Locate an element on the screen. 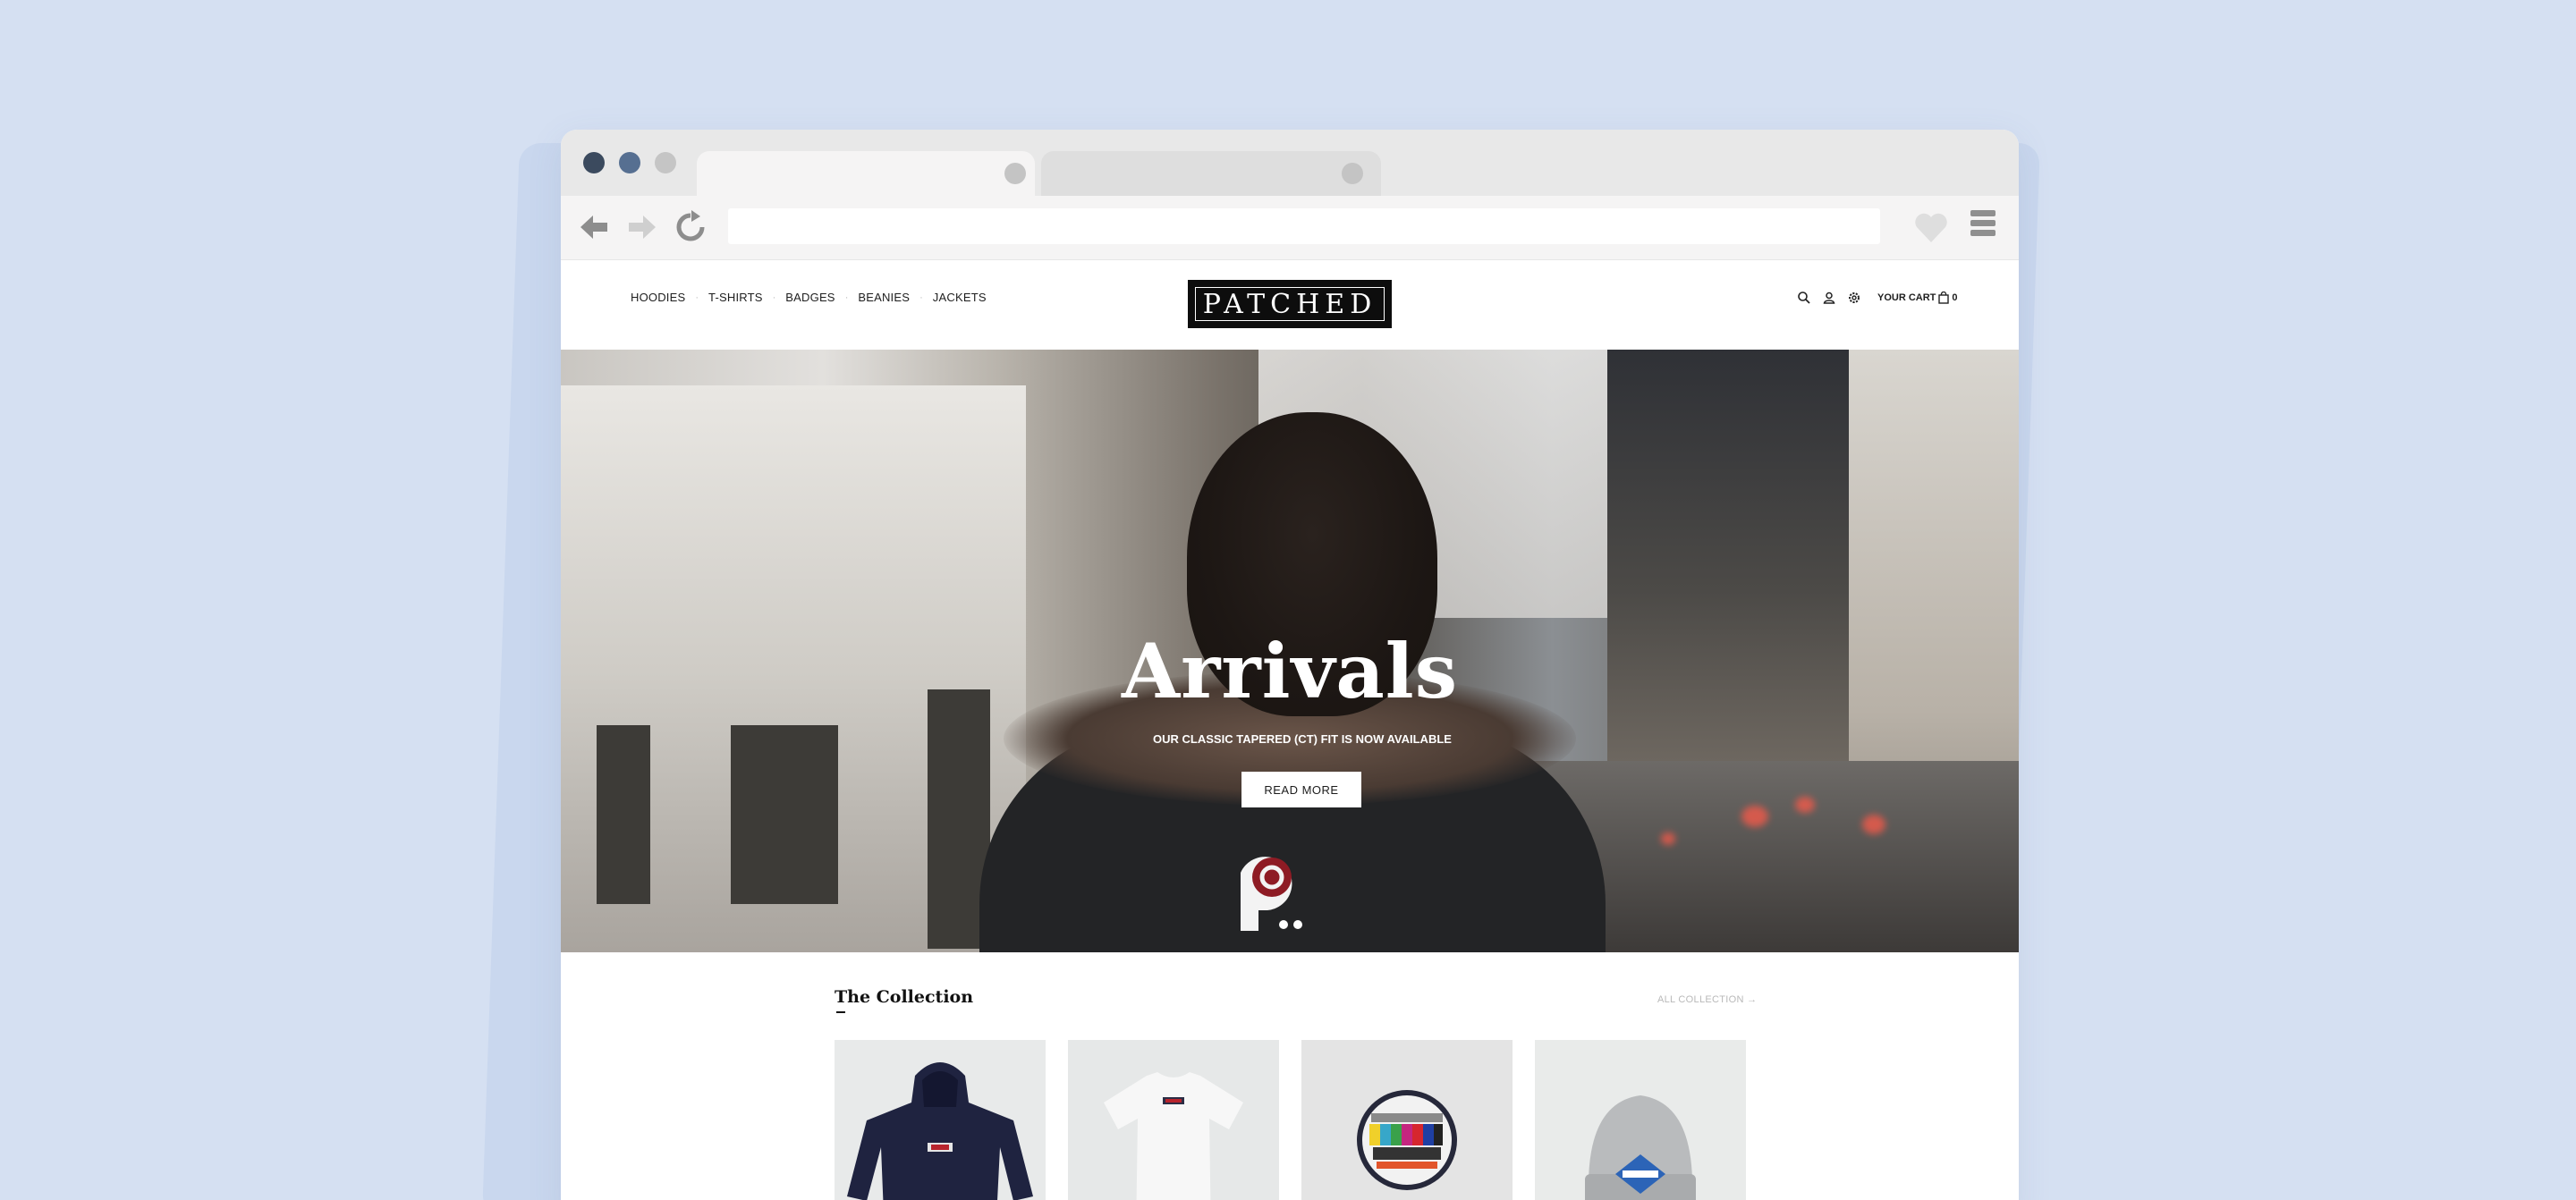 This screenshot has width=2576, height=1200. forward-arrow-icon is located at coordinates (642, 227).